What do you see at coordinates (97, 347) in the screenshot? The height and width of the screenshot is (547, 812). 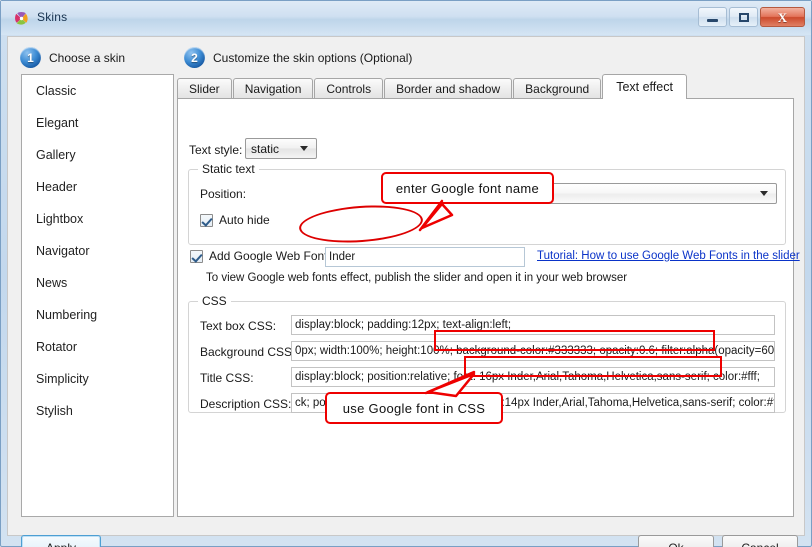 I see `skin-item-rotator: Rotator` at bounding box center [97, 347].